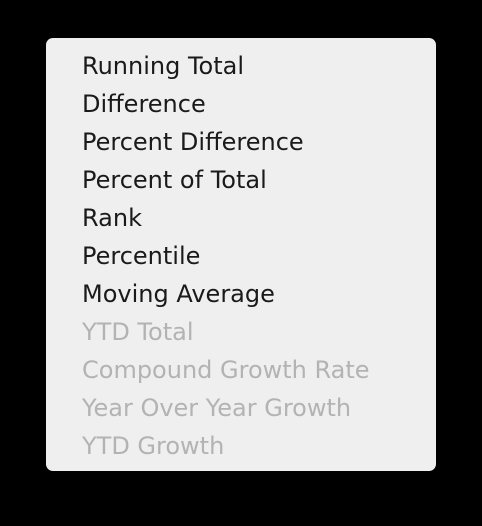  I want to click on menu-item-ytd-total: YTD Total, so click(138, 332).